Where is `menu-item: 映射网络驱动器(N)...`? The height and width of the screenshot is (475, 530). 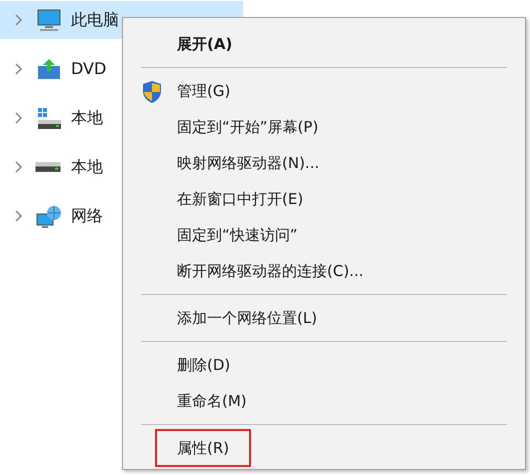 menu-item: 映射网络驱动器(N)... is located at coordinates (324, 163).